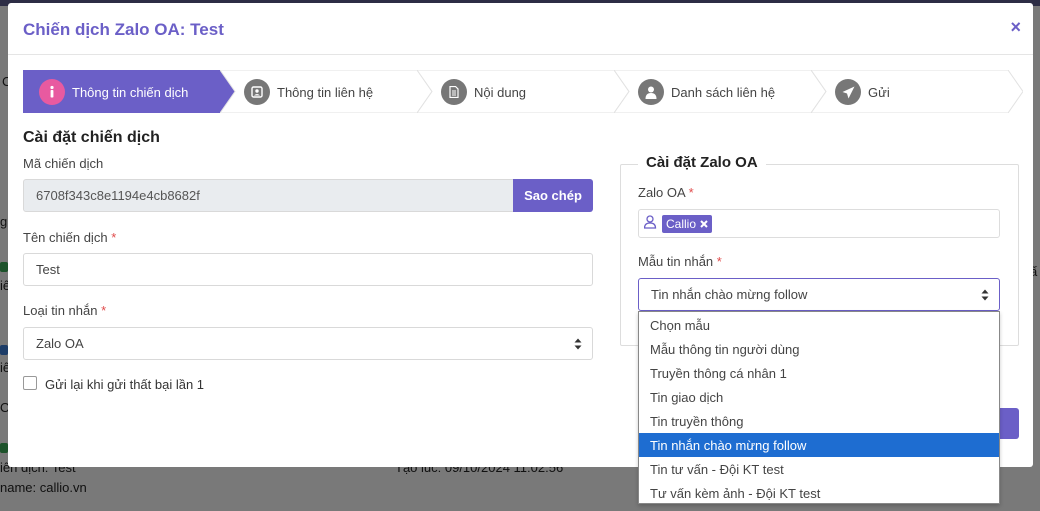 The image size is (1040, 511). I want to click on zalo-oa-tag-input: Callio, so click(819, 223).